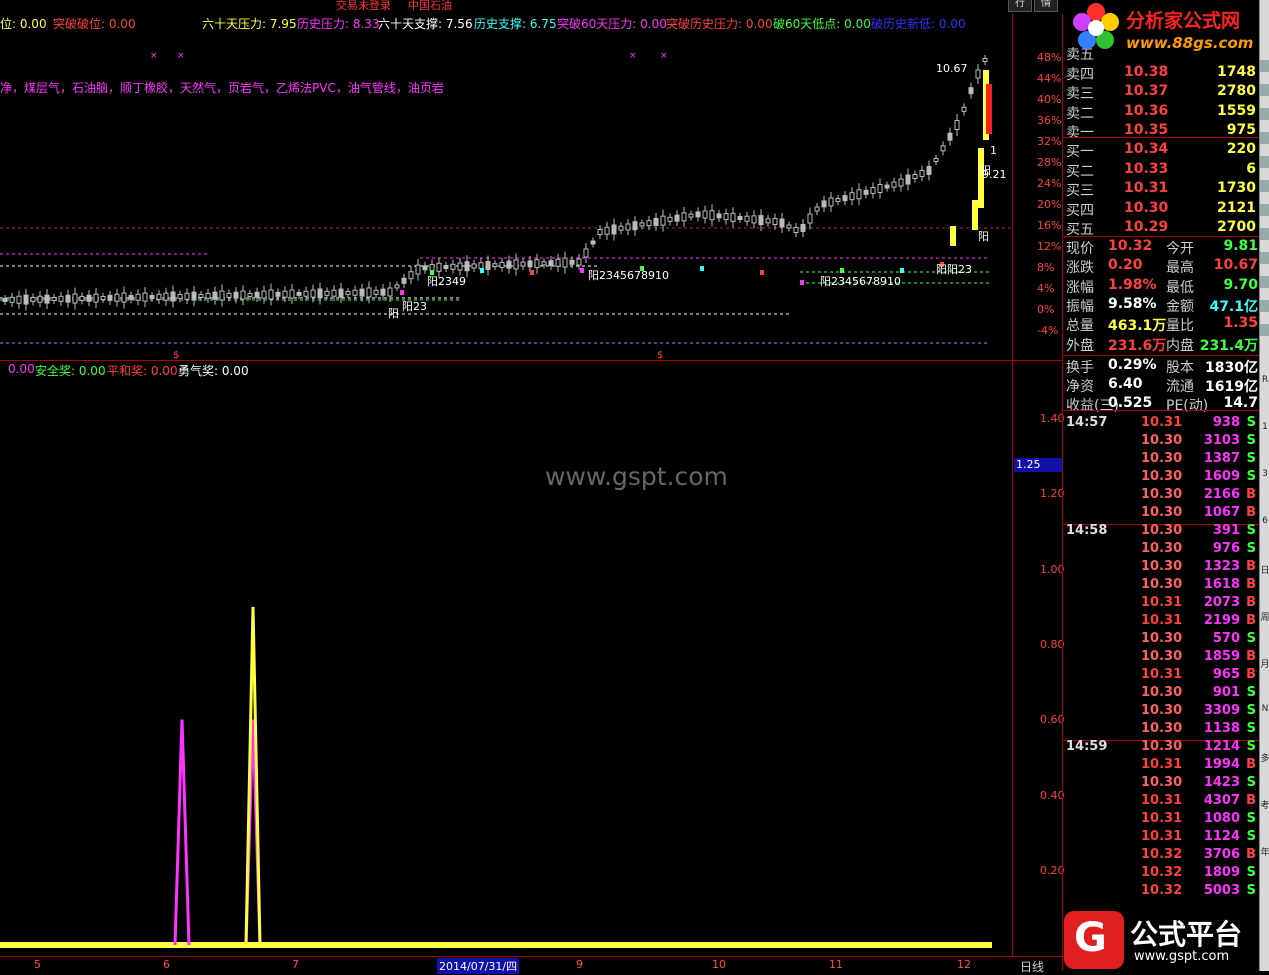 The width and height of the screenshot is (1269, 975). What do you see at coordinates (1264, 663) in the screenshot?
I see `sidebar-button: 月` at bounding box center [1264, 663].